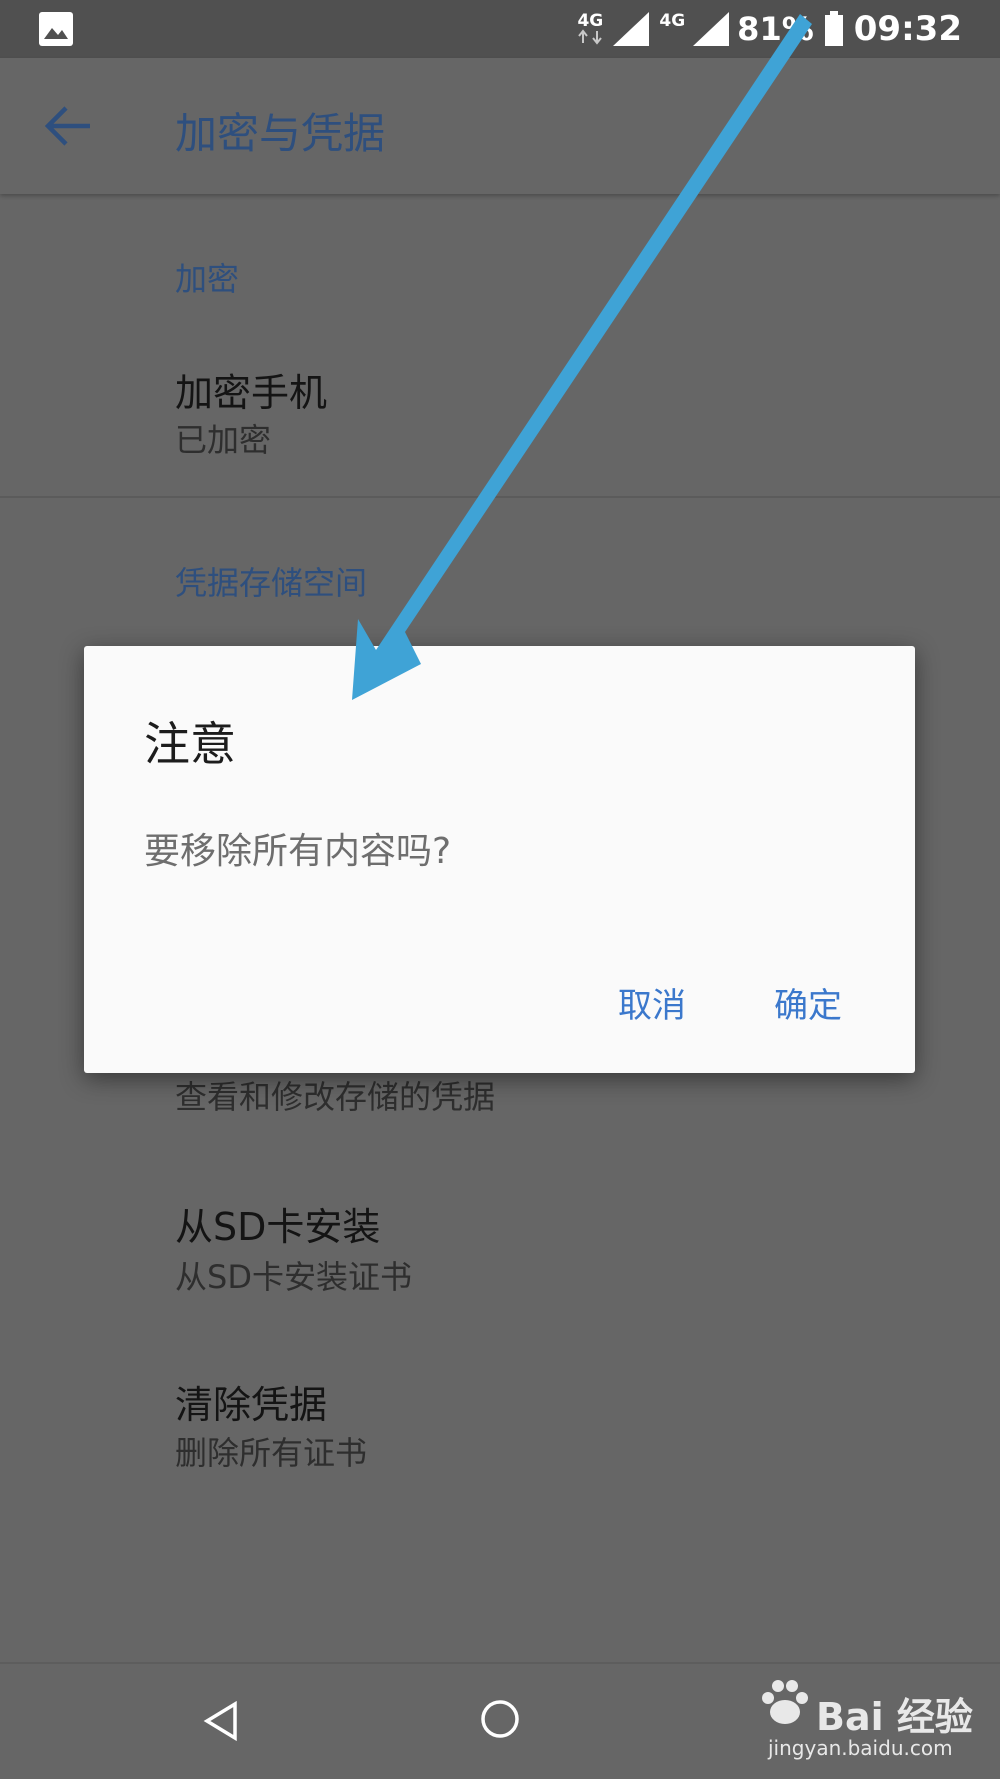 The height and width of the screenshot is (1779, 1000). I want to click on dialog-message: 要移除所有内容吗?, so click(298, 851).